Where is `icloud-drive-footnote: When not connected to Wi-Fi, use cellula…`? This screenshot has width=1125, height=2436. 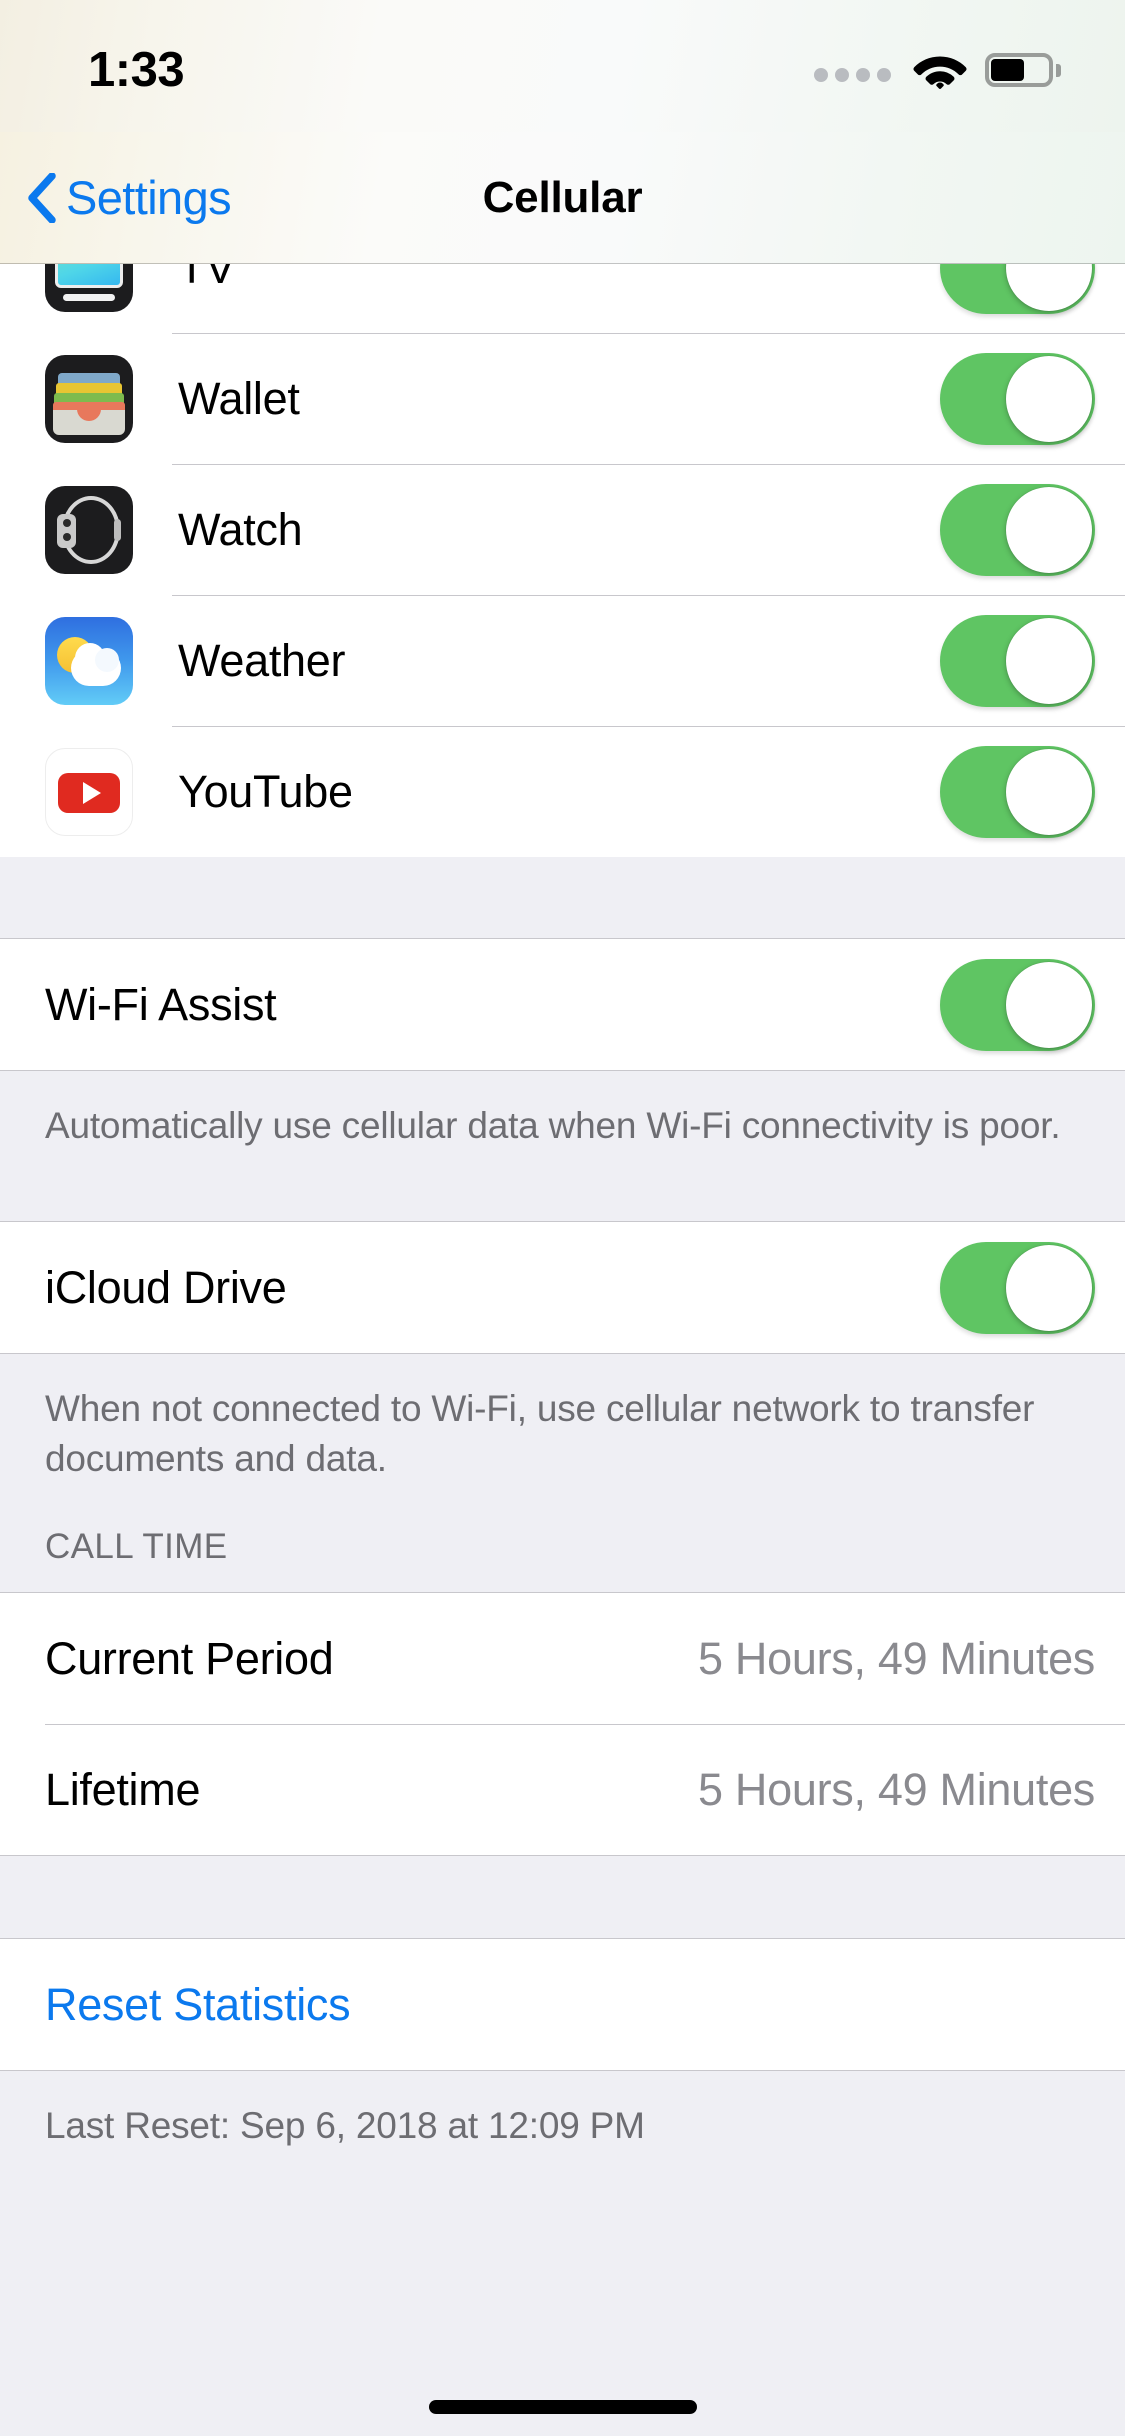 icloud-drive-footnote: When not connected to Wi-Fi, use cellula… is located at coordinates (562, 1419).